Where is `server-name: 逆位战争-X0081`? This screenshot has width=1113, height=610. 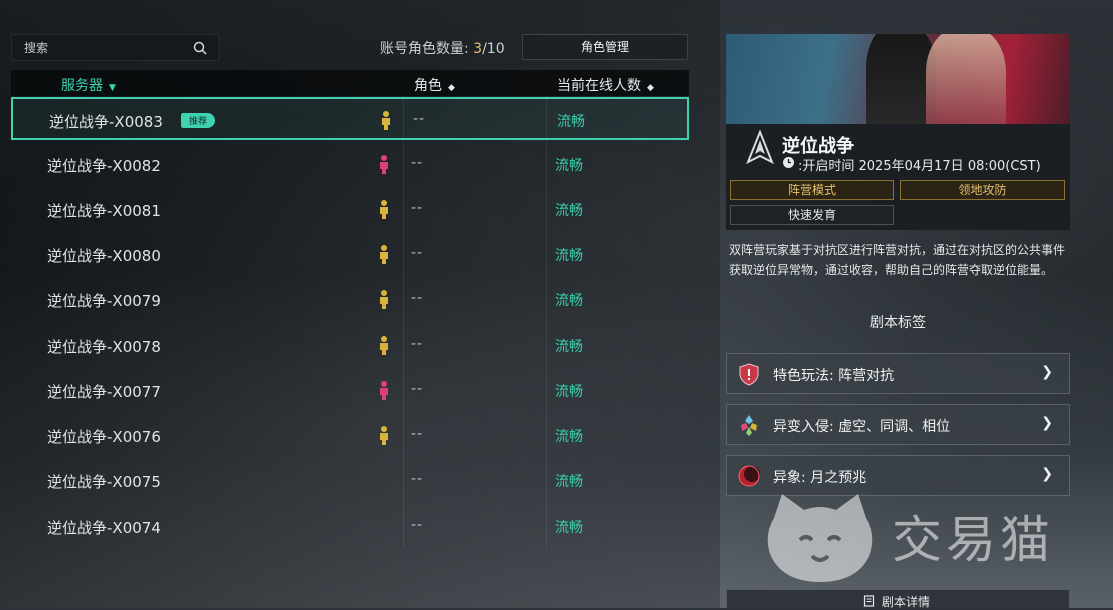
server-name: 逆位战争-X0081 is located at coordinates (104, 211).